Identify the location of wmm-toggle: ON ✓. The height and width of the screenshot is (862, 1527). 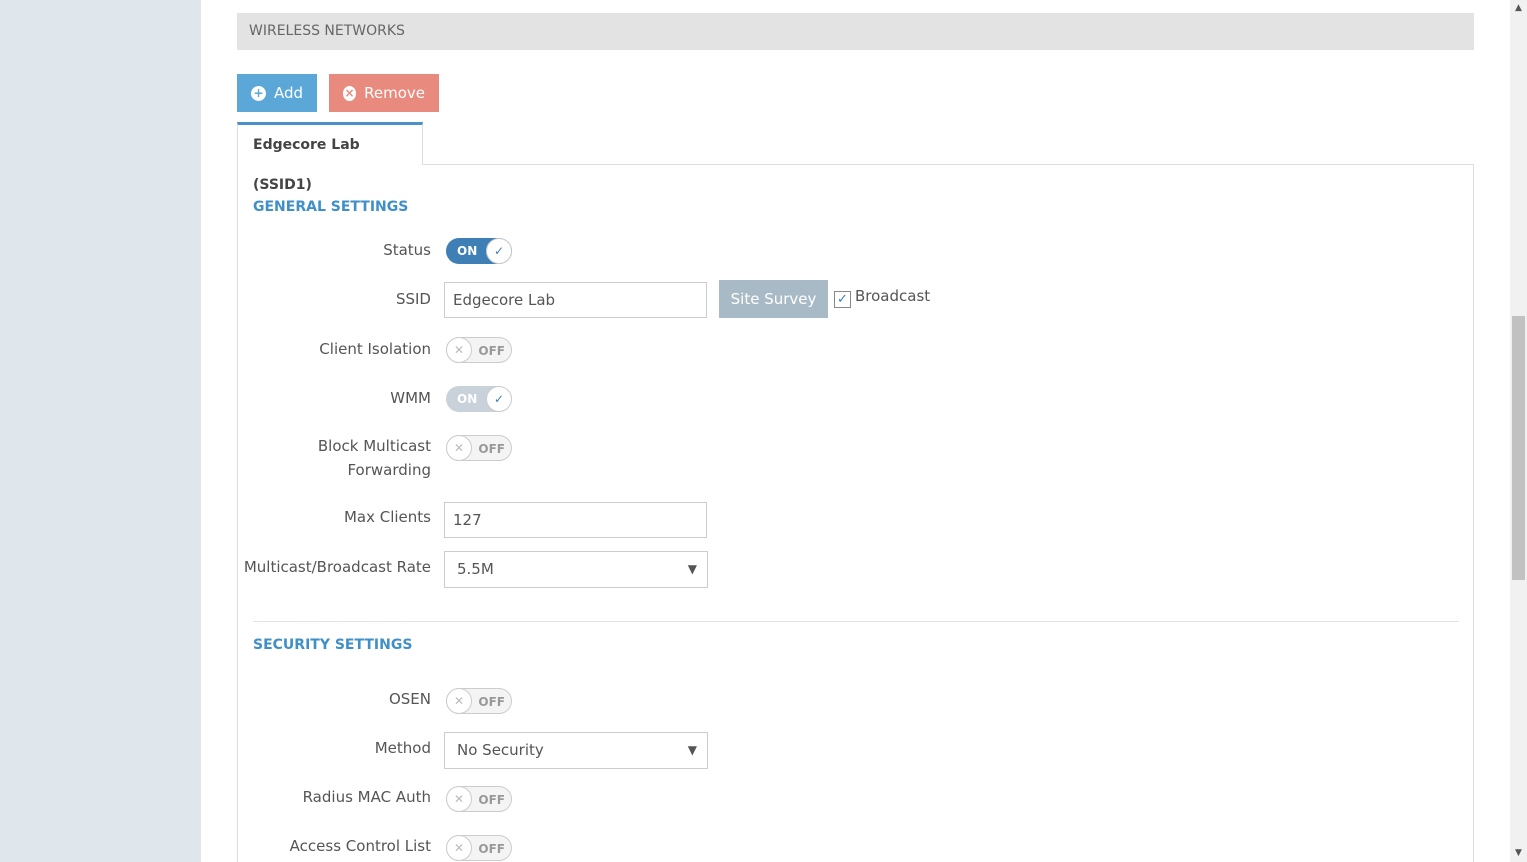
(479, 399).